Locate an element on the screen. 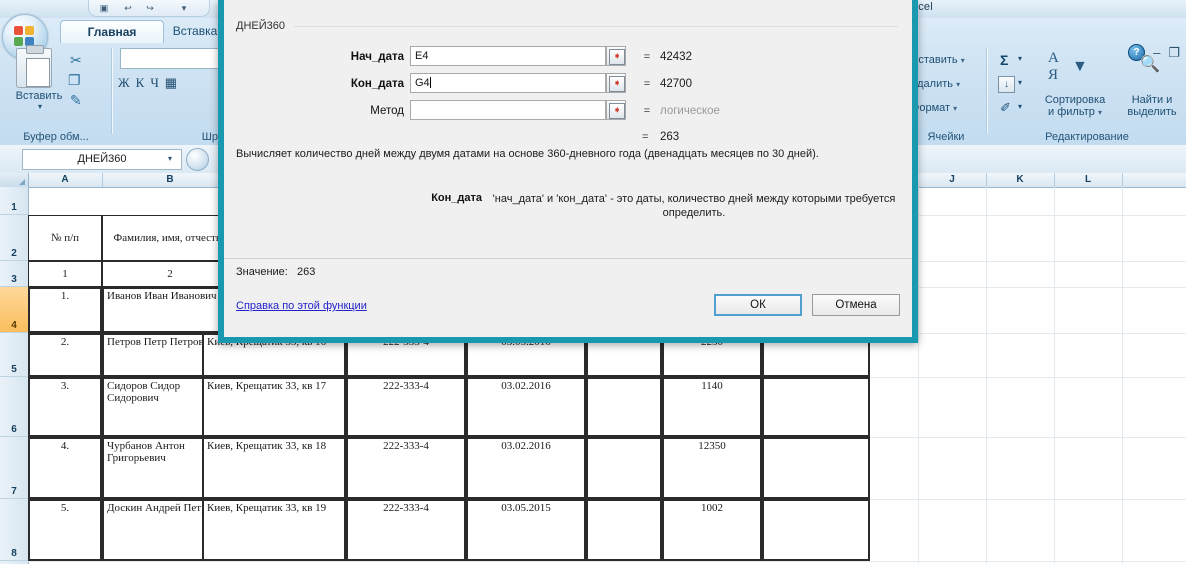 The height and width of the screenshot is (564, 1186). table-row: 2. is located at coordinates (65, 355).